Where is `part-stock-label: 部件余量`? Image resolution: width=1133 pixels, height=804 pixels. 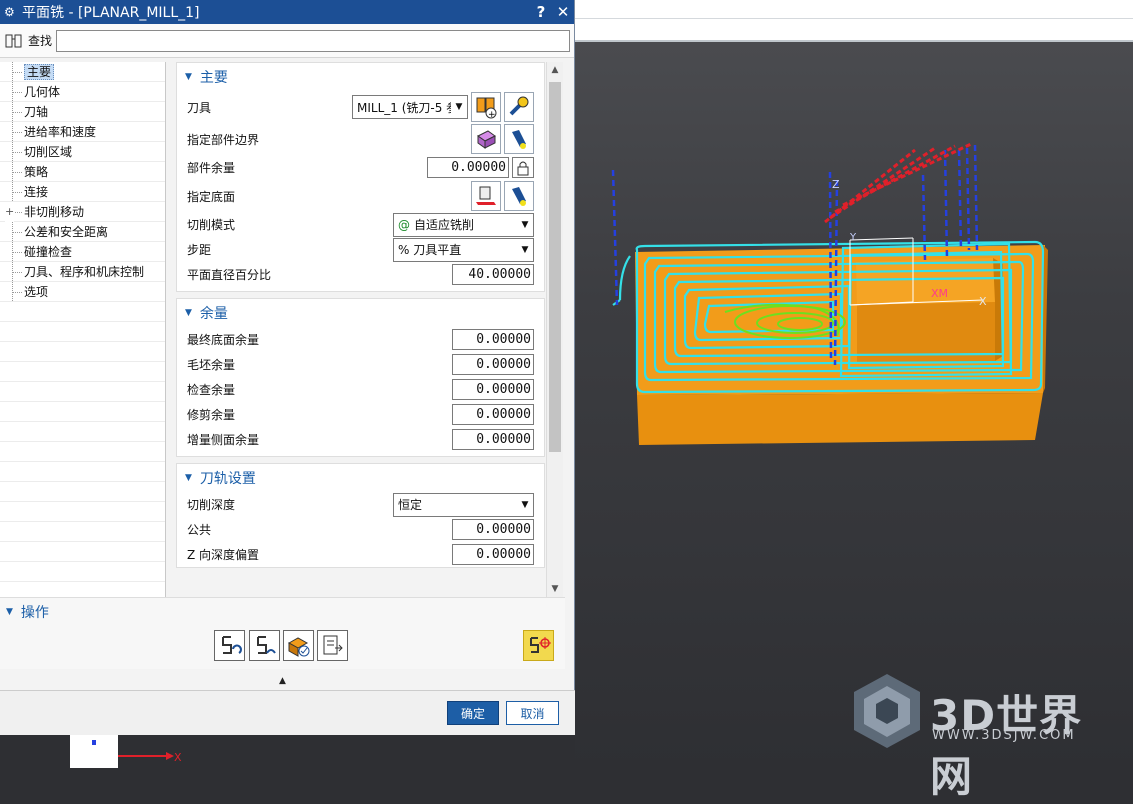
part-stock-label: 部件余量 is located at coordinates (211, 168).